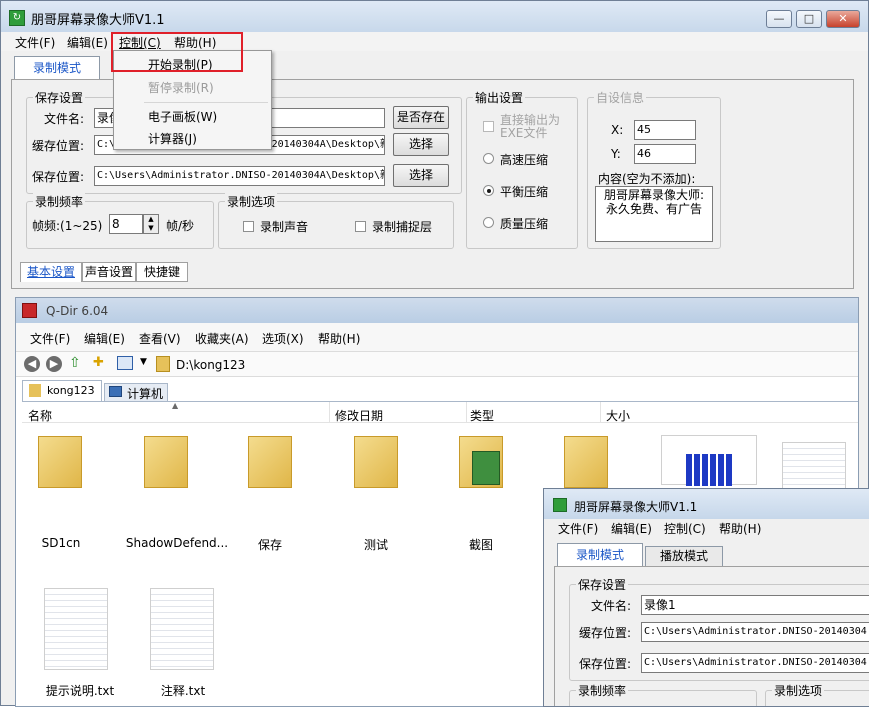 This screenshot has height=707, width=869. Describe the element at coordinates (488, 158) in the screenshot. I see `high-compress-radio` at that location.